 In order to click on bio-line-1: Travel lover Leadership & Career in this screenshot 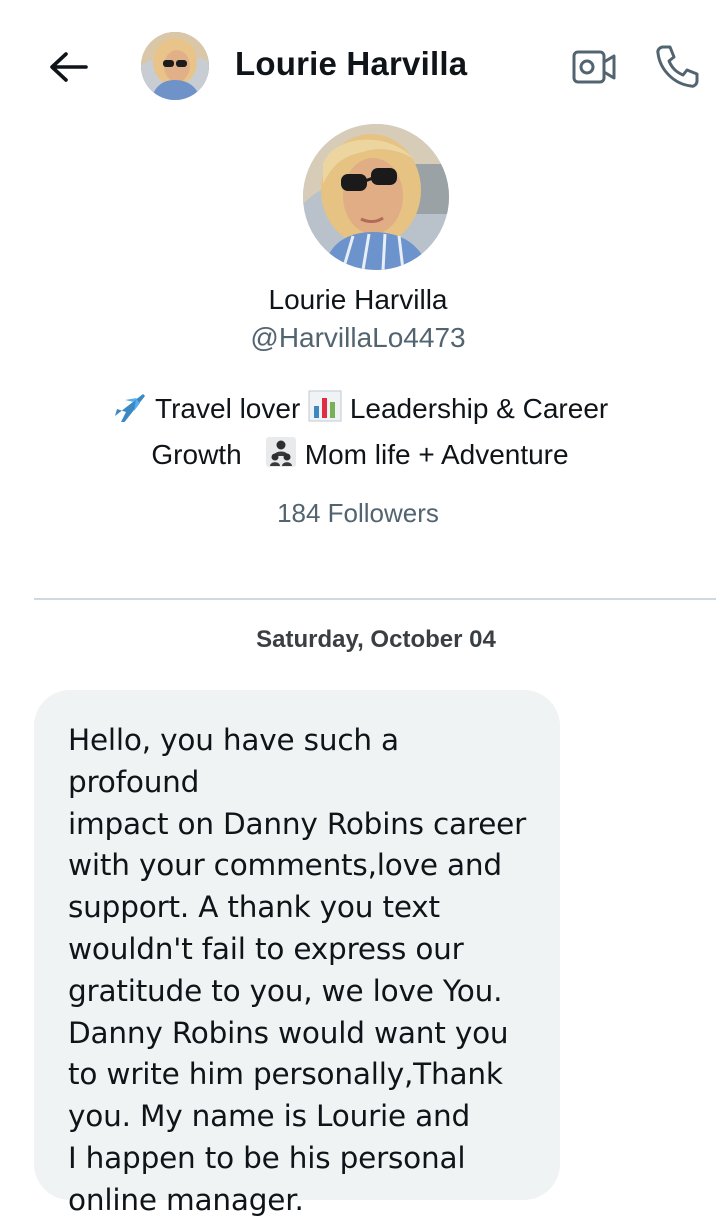, I will do `click(360, 411)`.